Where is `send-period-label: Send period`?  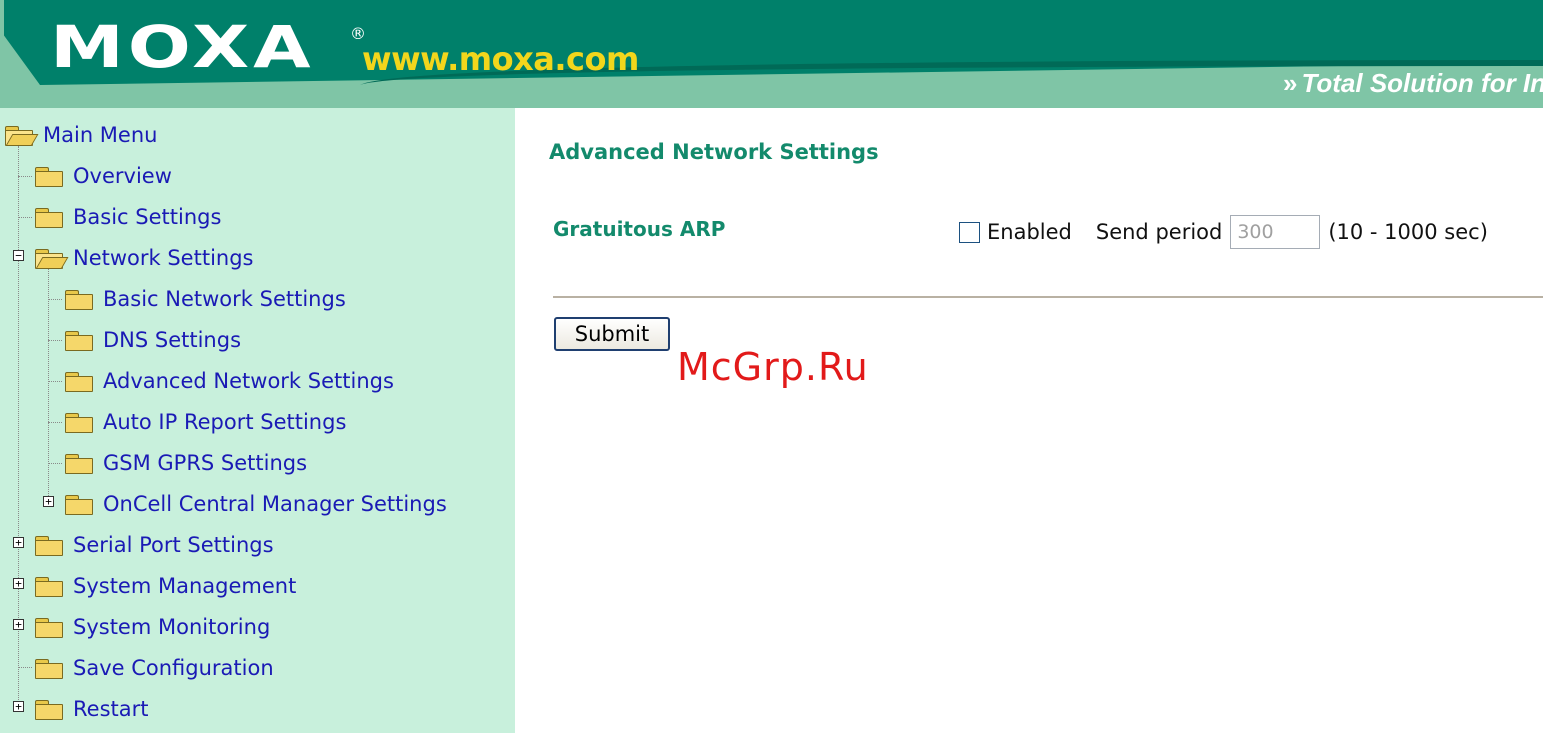
send-period-label: Send period is located at coordinates (1159, 232).